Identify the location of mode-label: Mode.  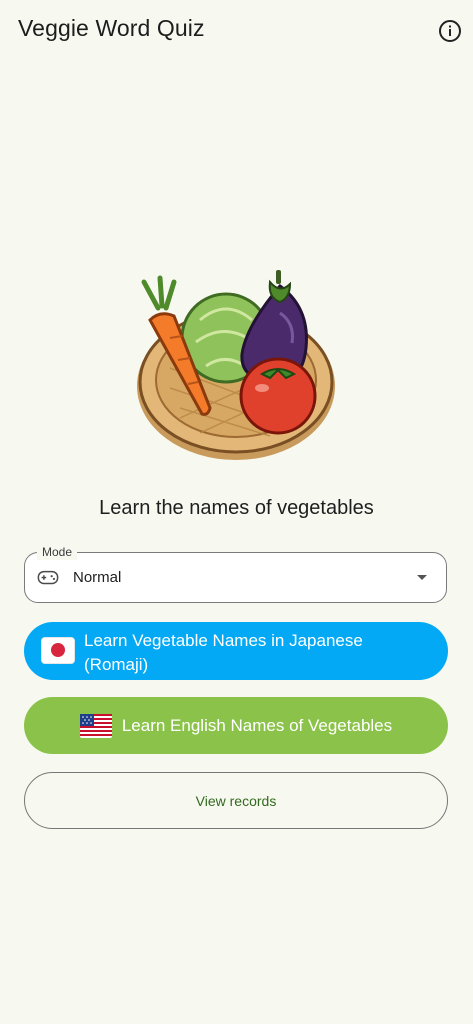
(57, 552).